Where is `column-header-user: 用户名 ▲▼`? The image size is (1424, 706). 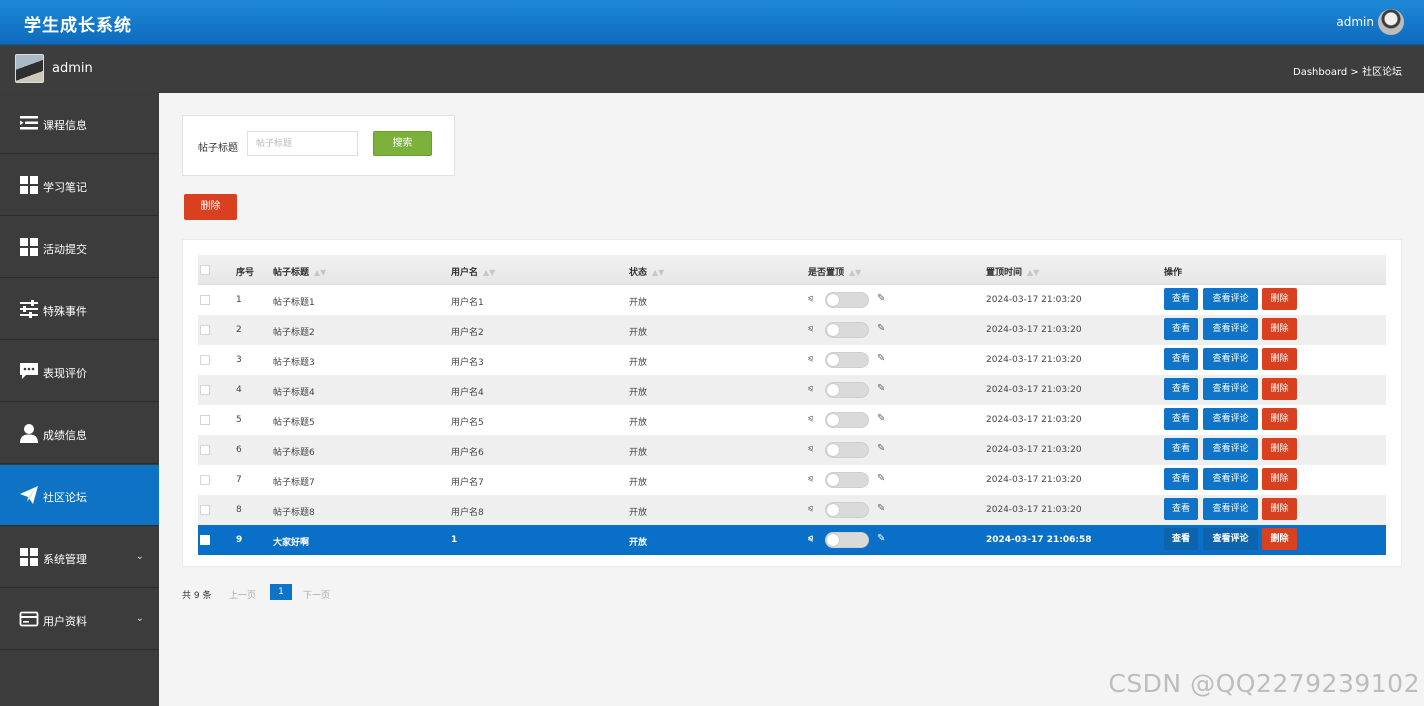 column-header-user: 用户名 ▲▼ is located at coordinates (473, 271).